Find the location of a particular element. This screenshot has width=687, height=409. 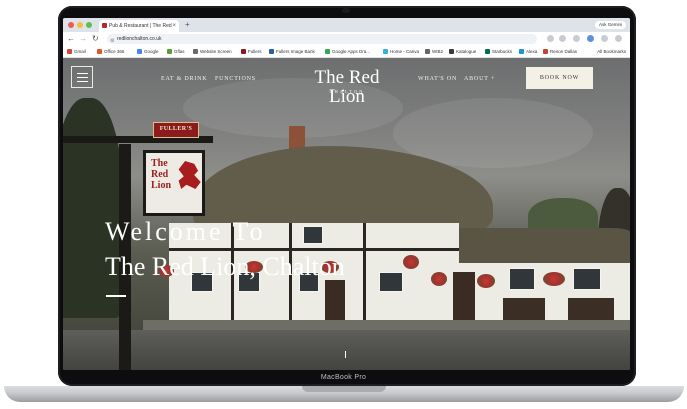

back-arrow-icon: ← is located at coordinates (71, 39).